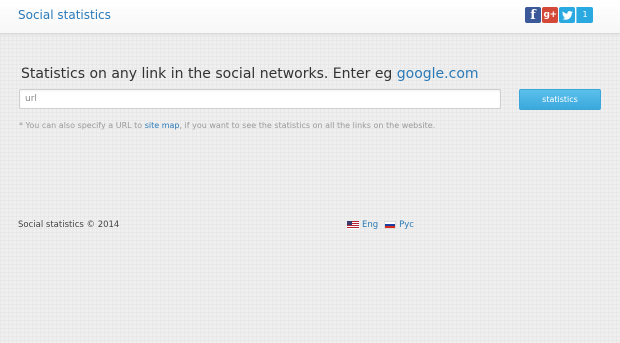  What do you see at coordinates (64, 15) in the screenshot?
I see `brand-link: Social statistics` at bounding box center [64, 15].